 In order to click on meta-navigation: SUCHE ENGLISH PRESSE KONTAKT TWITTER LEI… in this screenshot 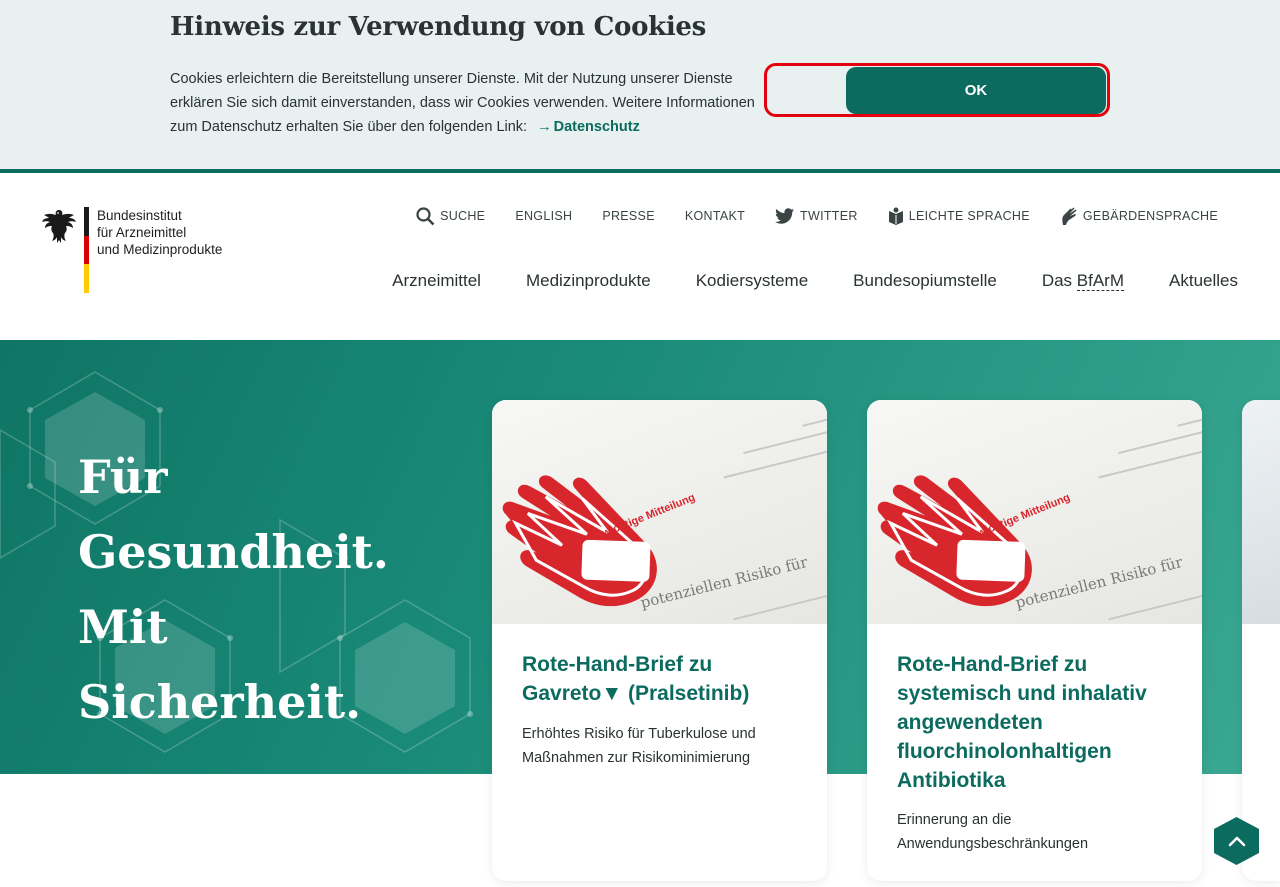, I will do `click(802, 216)`.